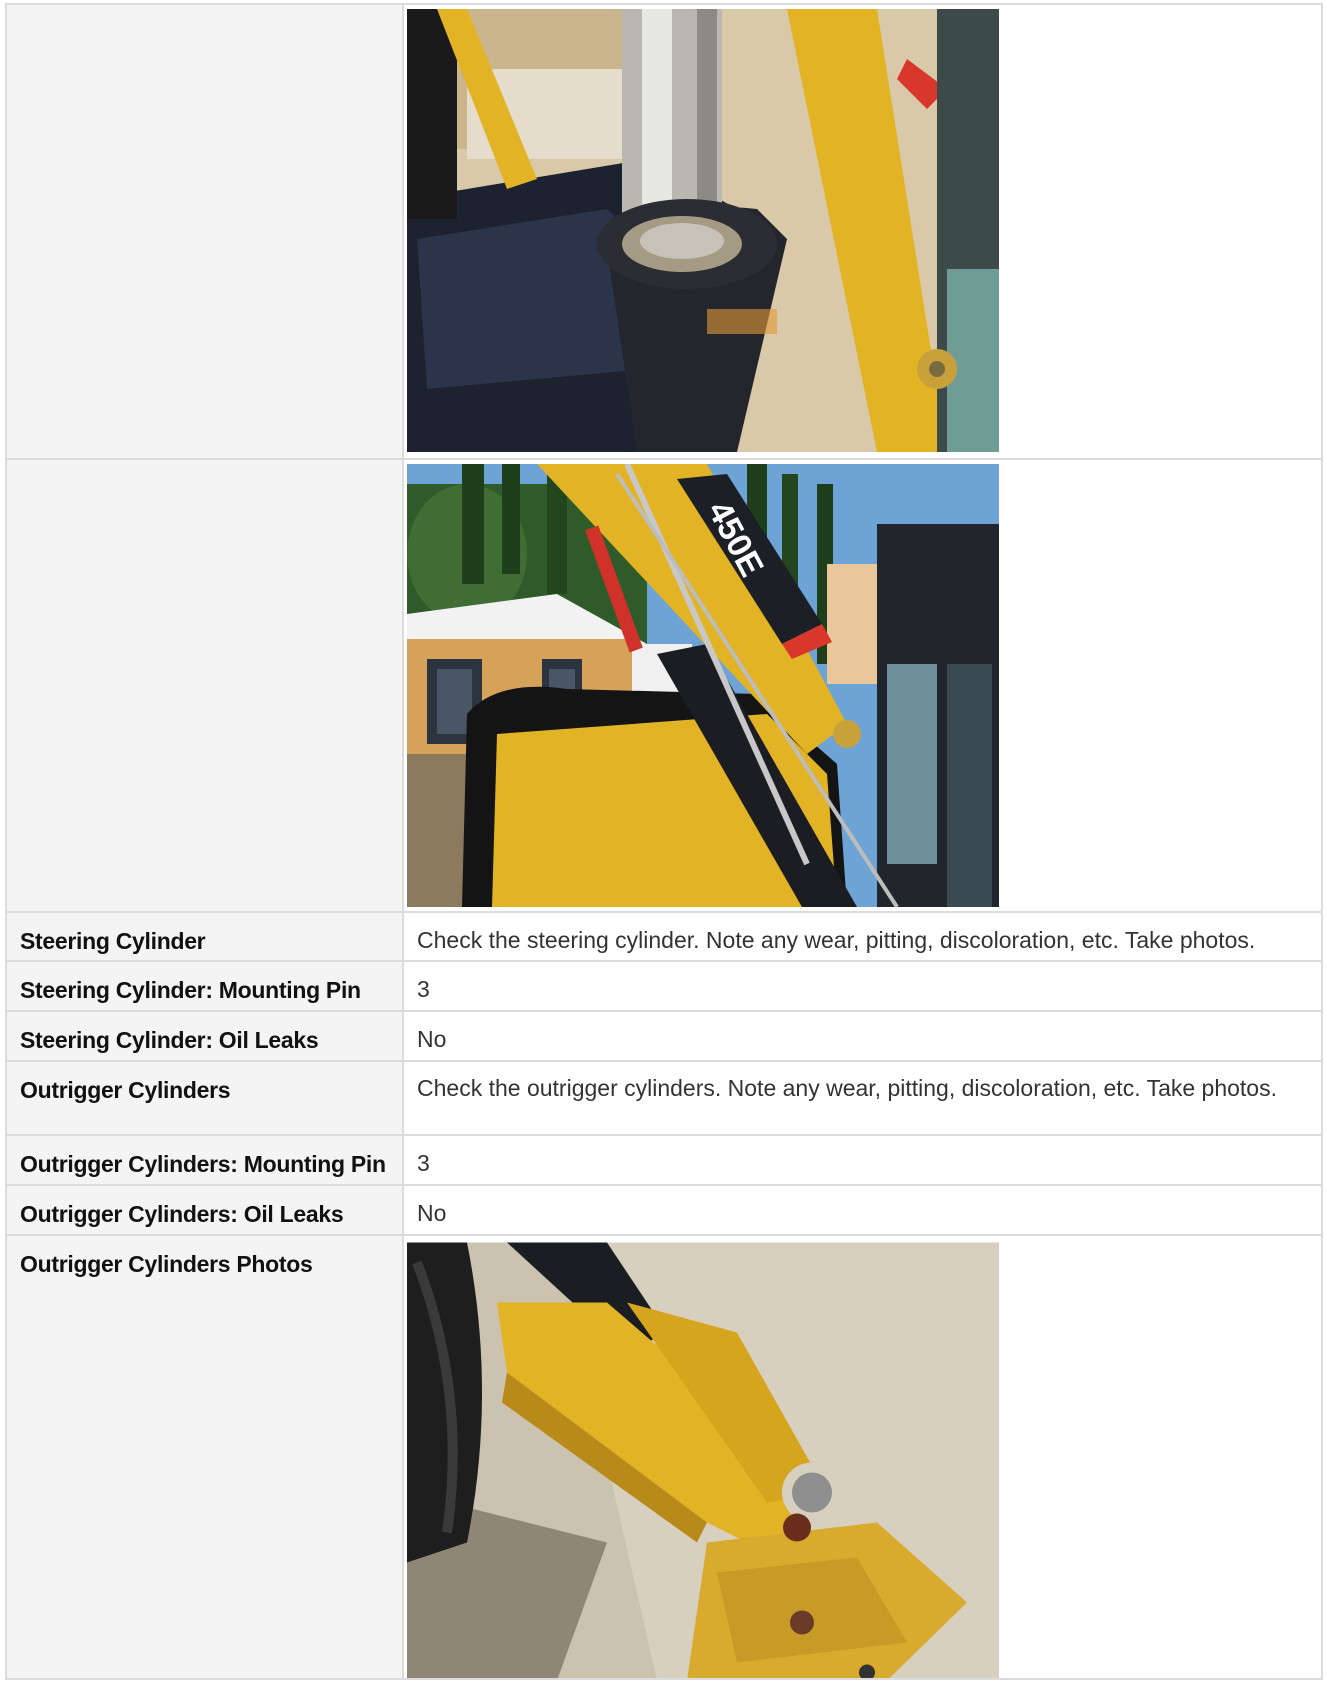  I want to click on label-cell: Outrigger Cylinders, so click(204, 1098).